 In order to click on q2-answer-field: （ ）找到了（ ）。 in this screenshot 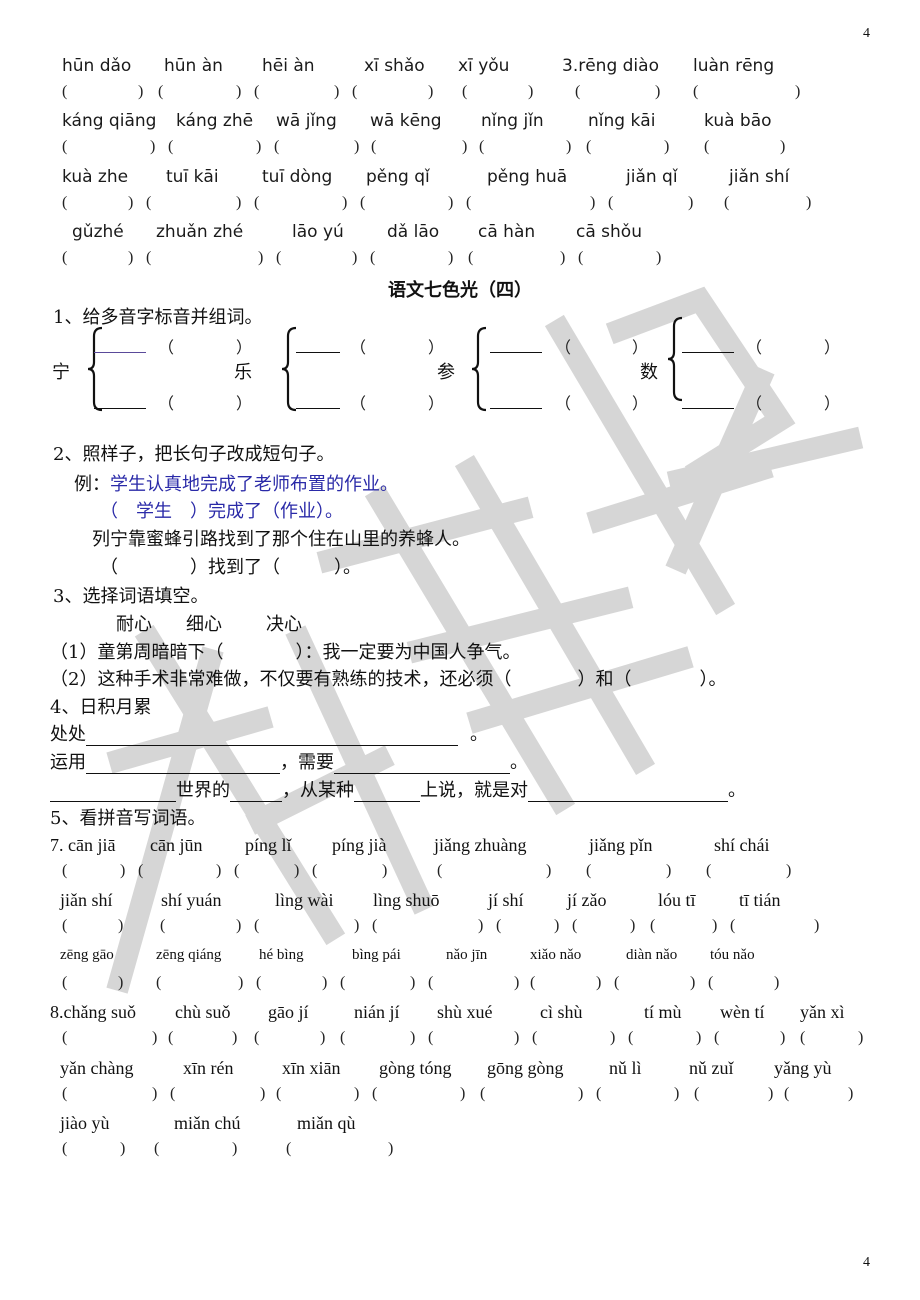, I will do `click(230, 566)`.